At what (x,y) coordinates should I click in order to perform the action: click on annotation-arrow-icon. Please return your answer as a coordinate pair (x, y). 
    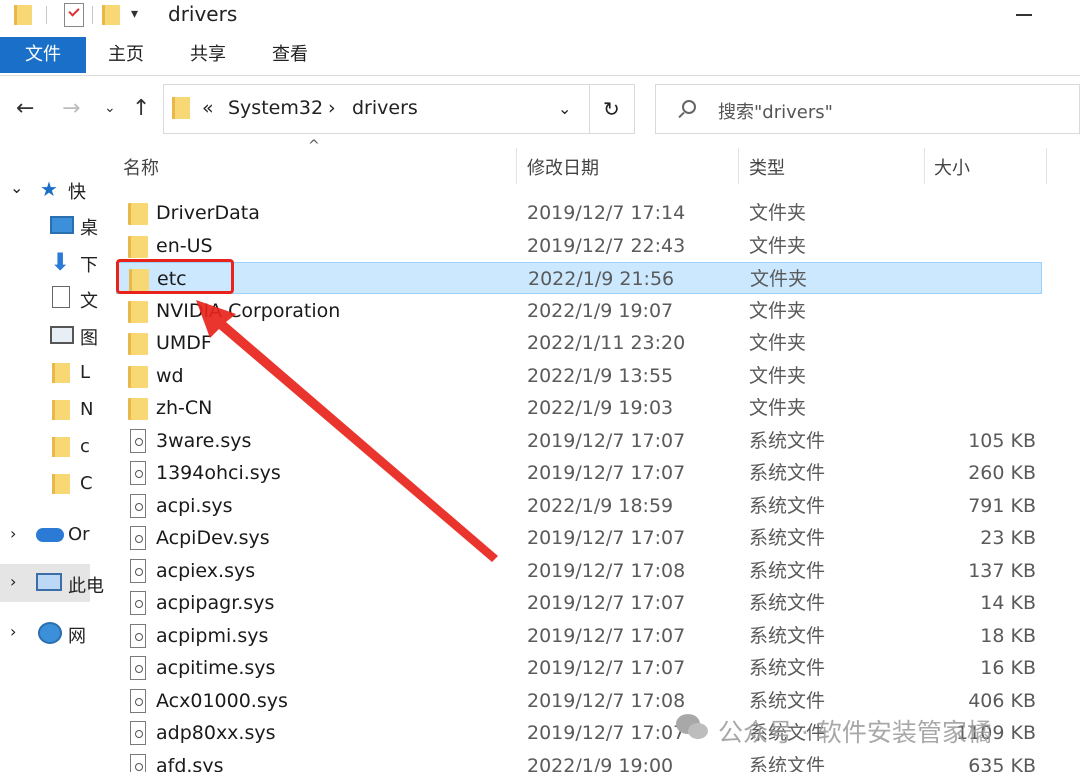
    Looking at the image, I should click on (347, 431).